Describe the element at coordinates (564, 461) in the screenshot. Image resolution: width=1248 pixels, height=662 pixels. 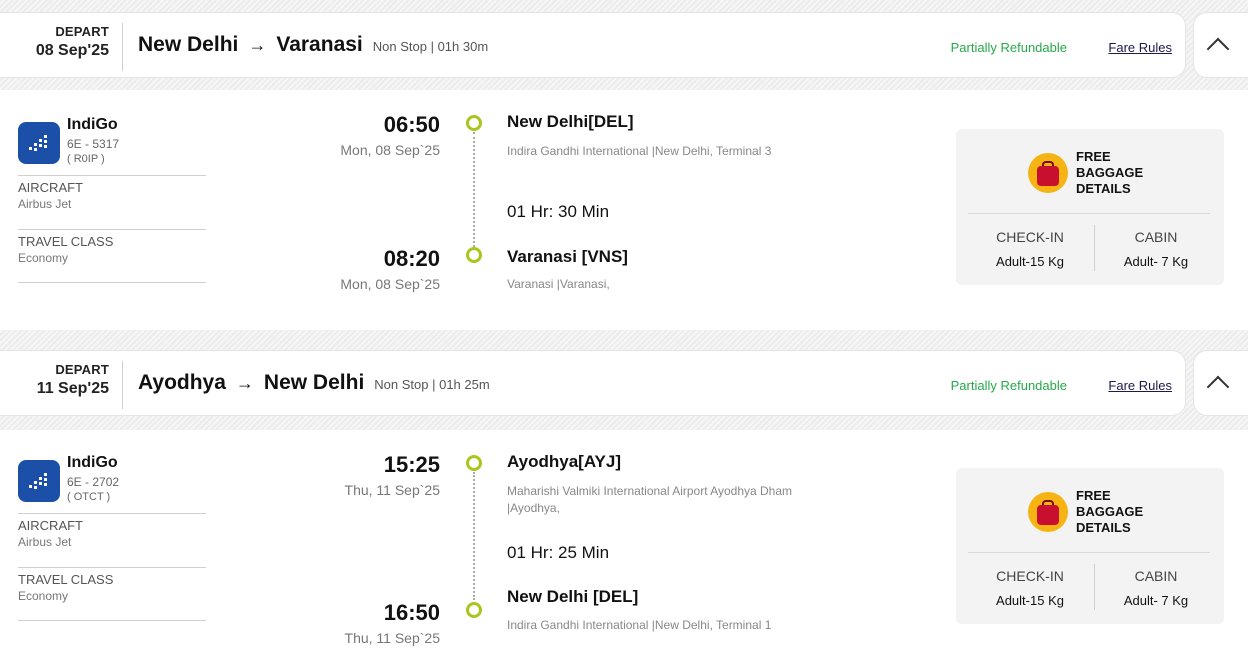
I see `departure-place: Ayodhya[AYJ]` at that location.